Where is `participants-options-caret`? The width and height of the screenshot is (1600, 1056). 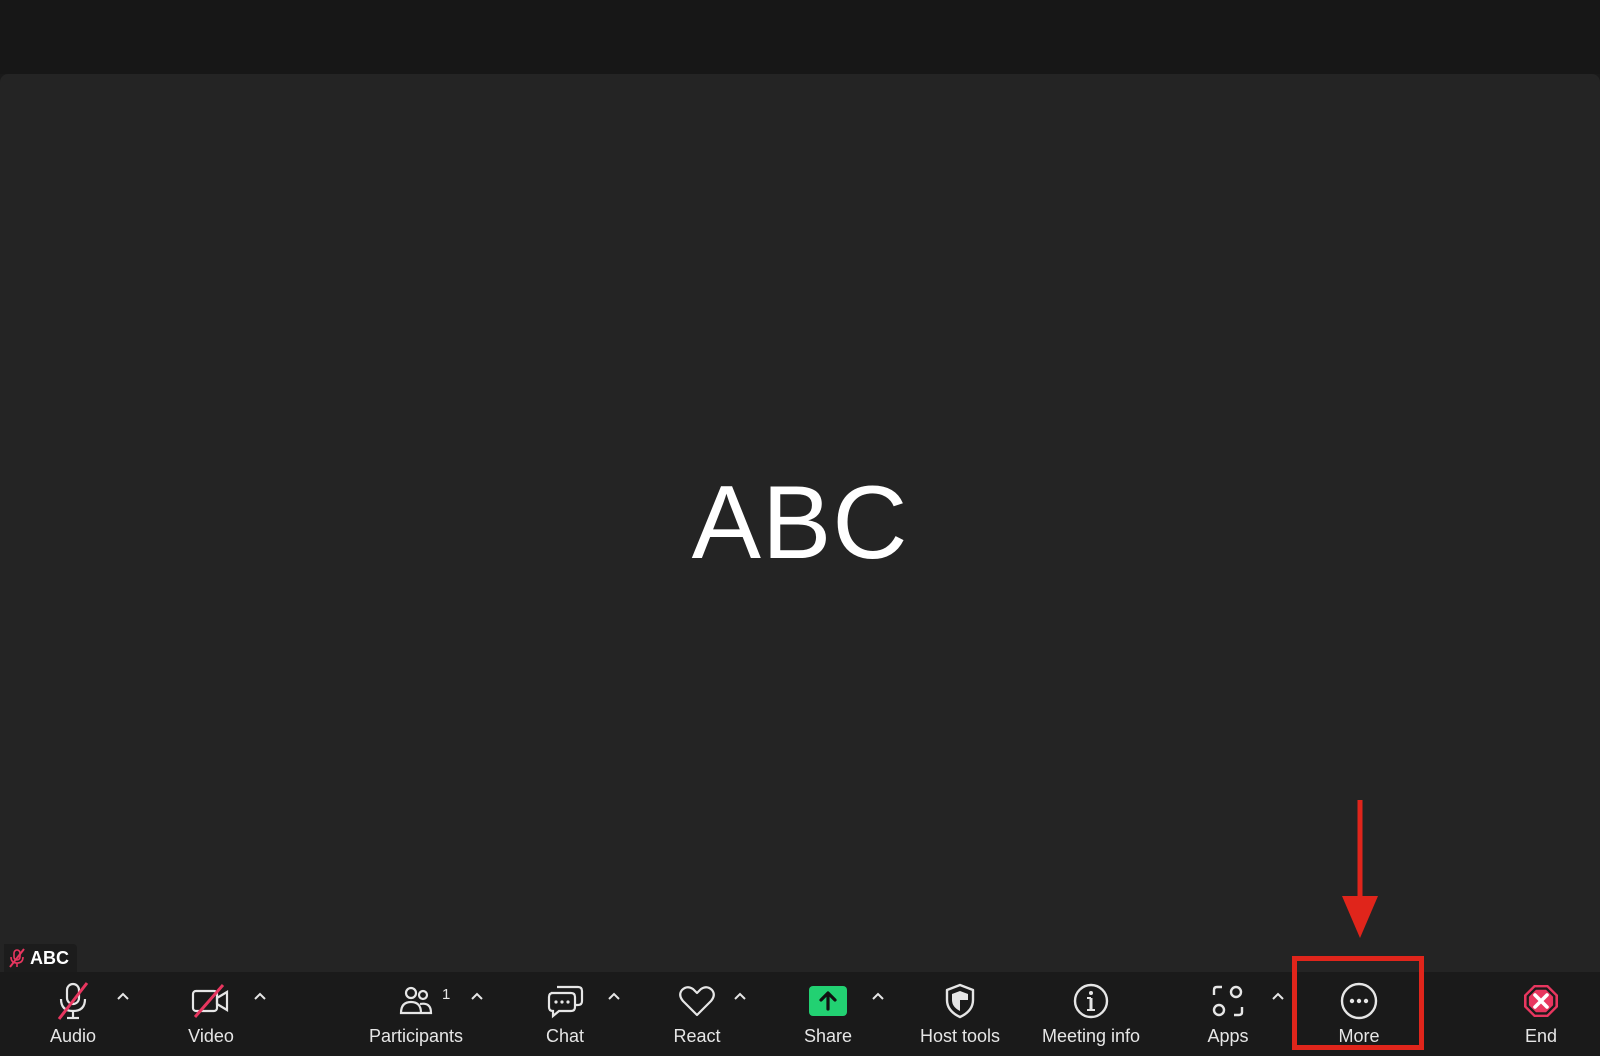 participants-options-caret is located at coordinates (477, 996).